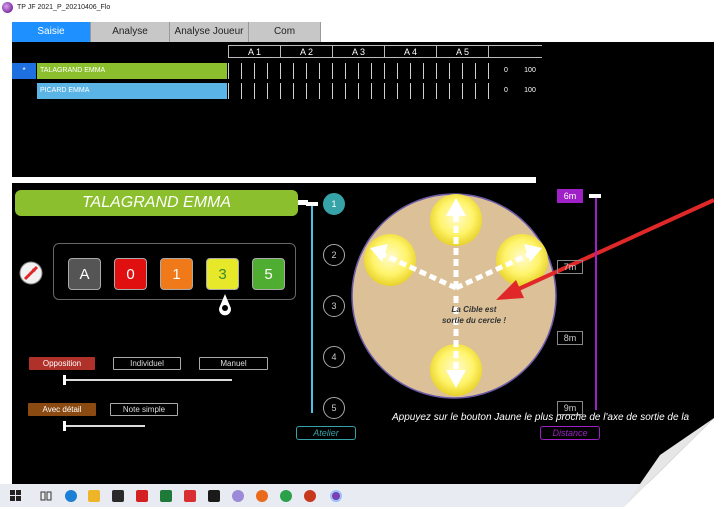 Image resolution: width=714 pixels, height=507 pixels. I want to click on window-title: TP JF 2021_P_20210406_Flo, so click(64, 7).